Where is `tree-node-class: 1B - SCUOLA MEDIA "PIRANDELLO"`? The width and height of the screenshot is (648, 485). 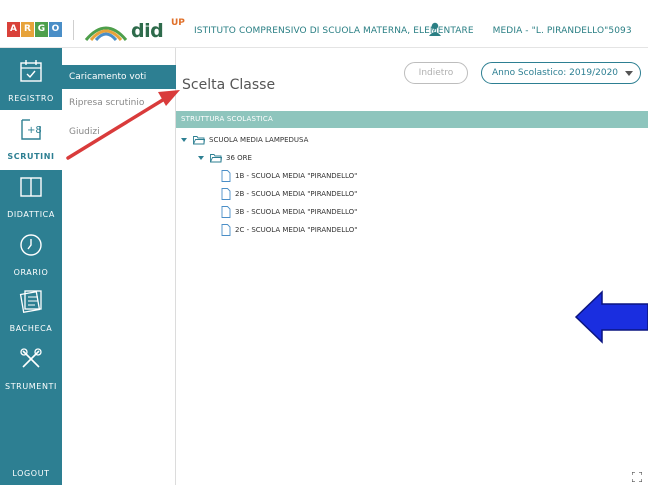
tree-node-class: 1B - SCUOLA MEDIA "PIRANDELLO" is located at coordinates (289, 176).